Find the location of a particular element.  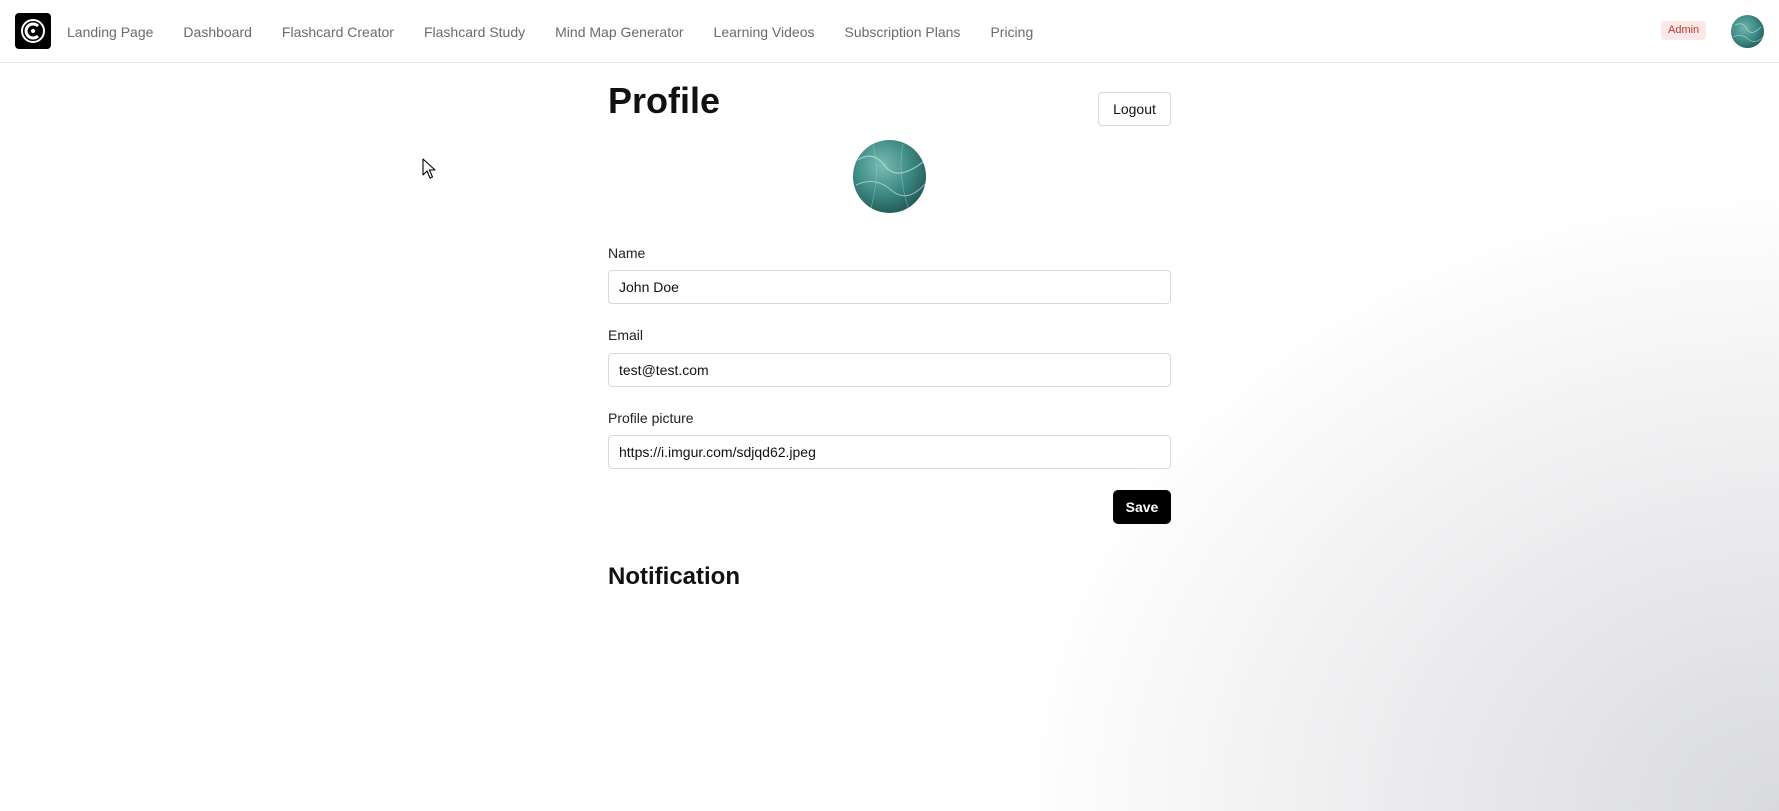

profile-picture-field is located at coordinates (889, 452).